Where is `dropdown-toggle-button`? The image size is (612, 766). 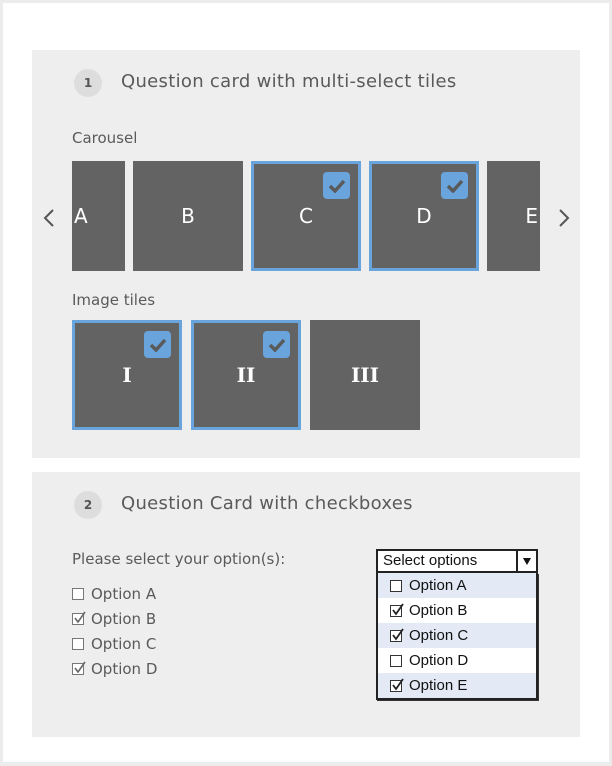
dropdown-toggle-button is located at coordinates (526, 561).